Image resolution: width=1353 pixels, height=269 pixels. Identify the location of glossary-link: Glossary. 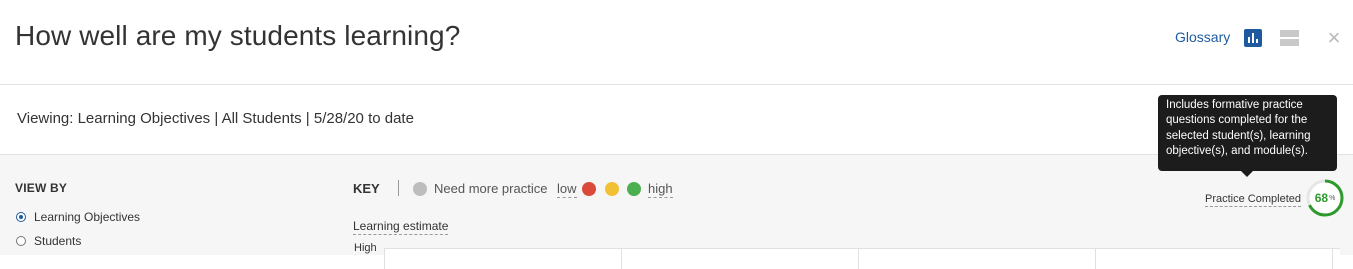
(1202, 37).